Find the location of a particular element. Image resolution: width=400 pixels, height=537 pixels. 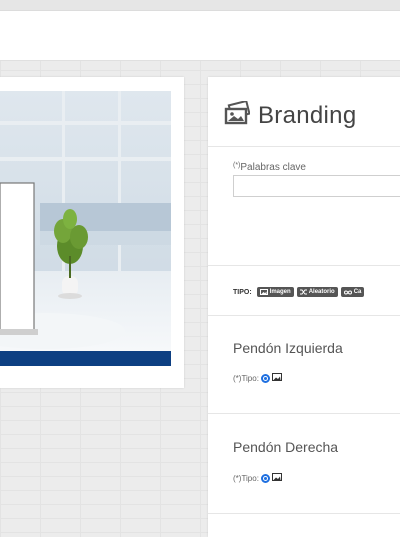

top-bar is located at coordinates (200, 5).